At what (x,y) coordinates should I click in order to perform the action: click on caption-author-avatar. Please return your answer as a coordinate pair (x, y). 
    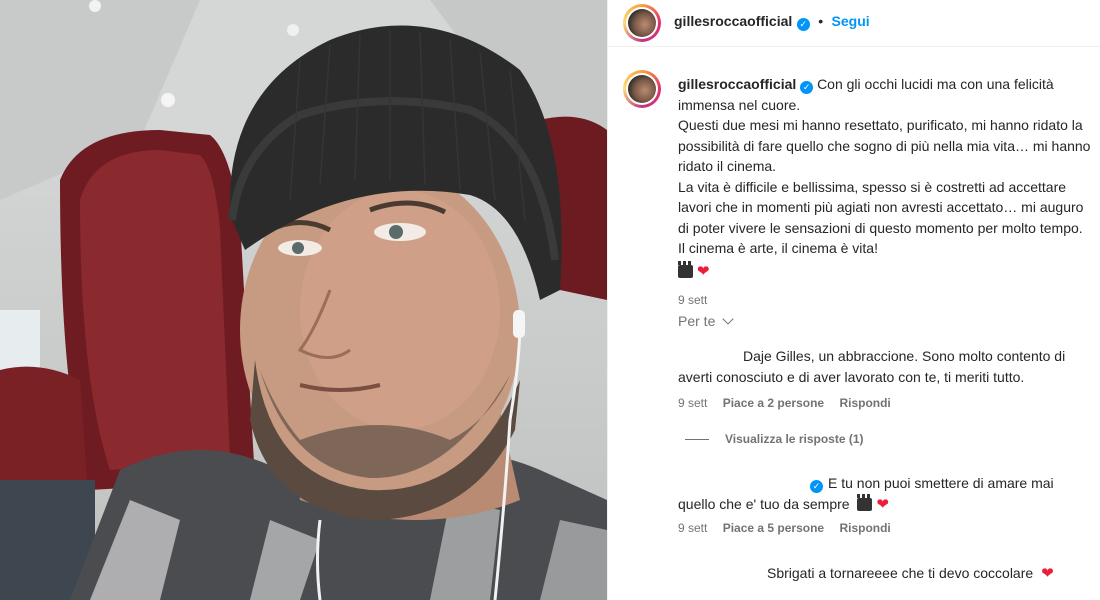
    Looking at the image, I should click on (642, 89).